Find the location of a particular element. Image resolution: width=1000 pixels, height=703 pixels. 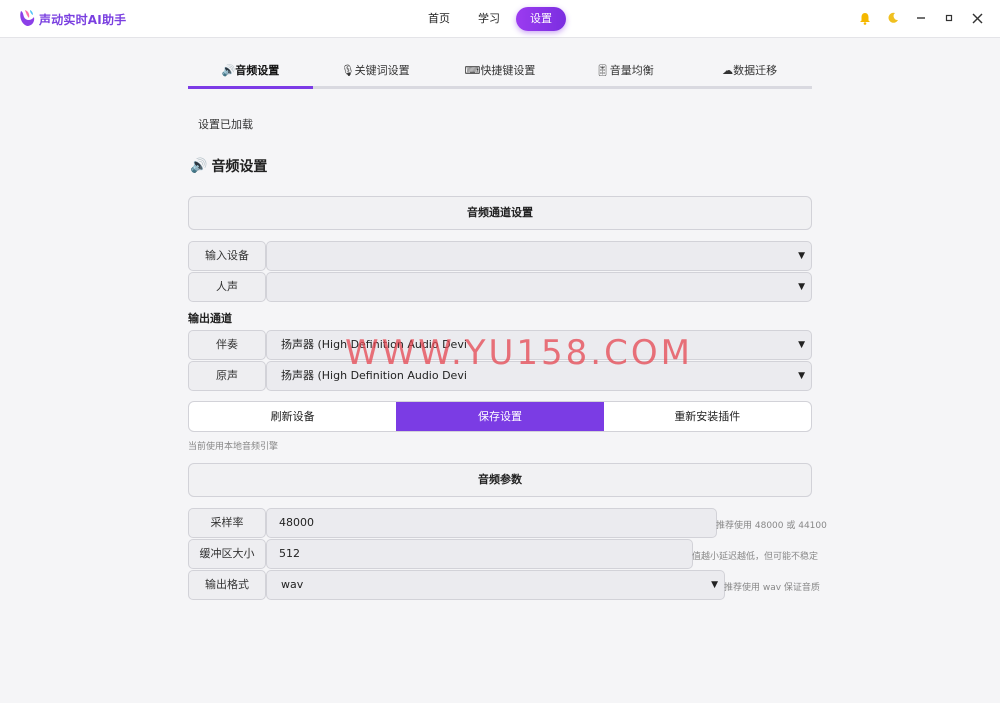

buffer-size-label: 缓冲区大小 is located at coordinates (227, 554).